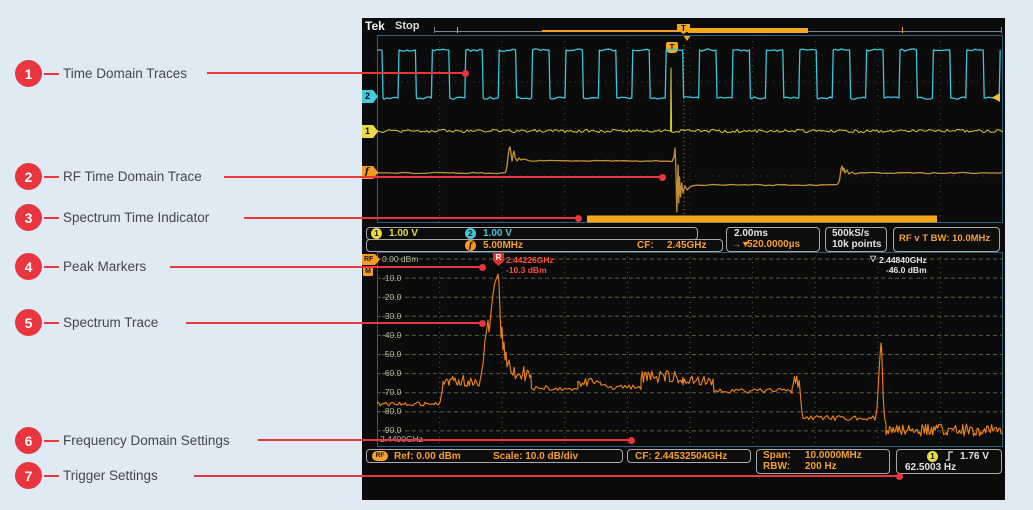 This screenshot has height=510, width=1033. Describe the element at coordinates (615, 31) in the screenshot. I see `spectrum-time-topbar-thin` at that location.